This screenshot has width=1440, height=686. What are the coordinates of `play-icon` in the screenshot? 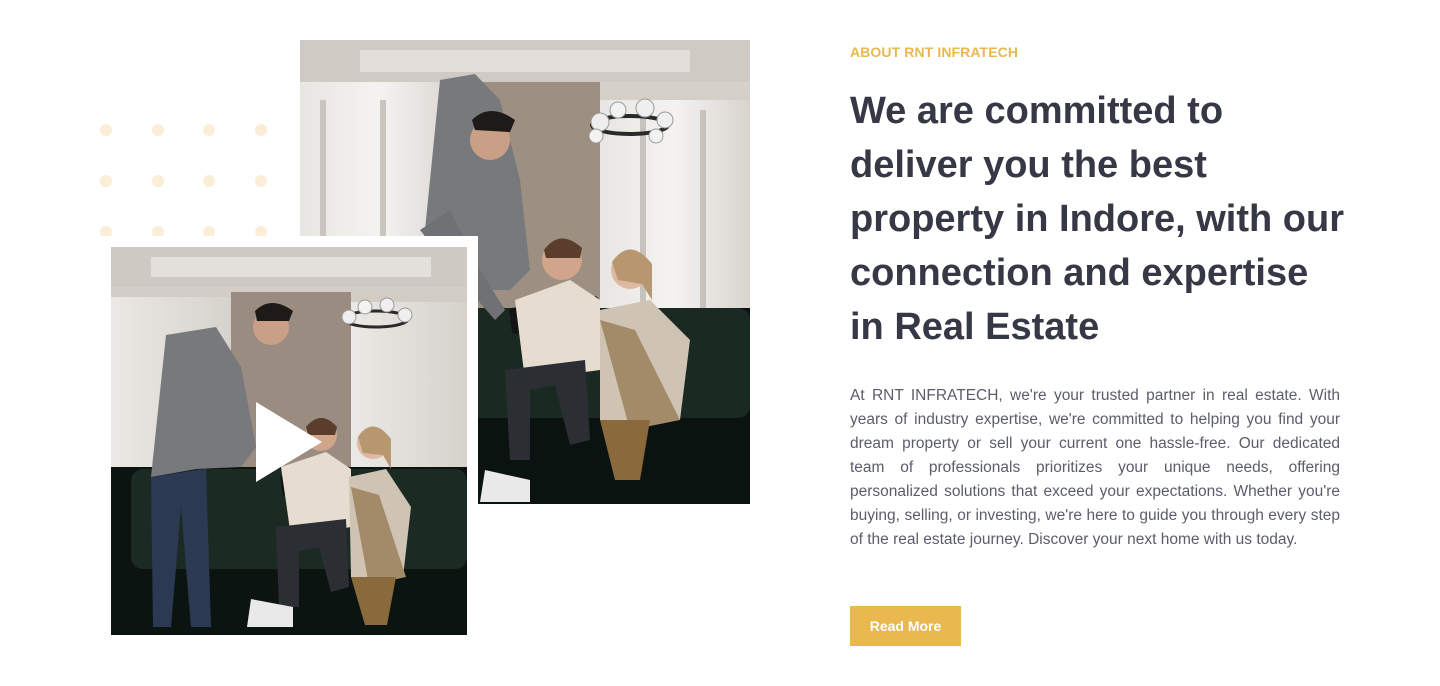 It's located at (289, 442).